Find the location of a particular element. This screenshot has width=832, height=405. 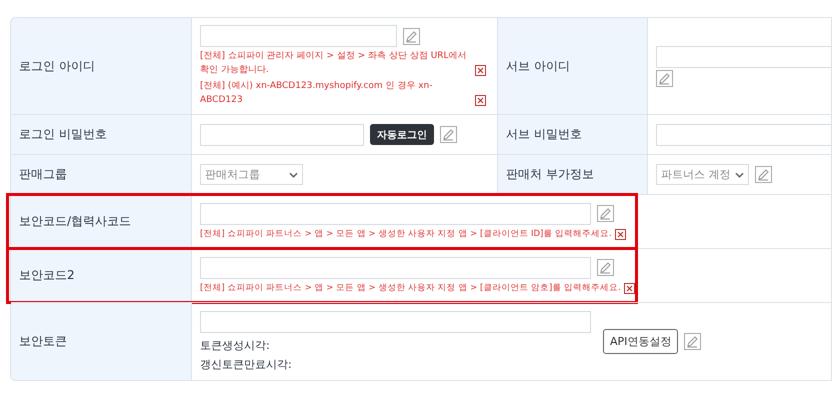

label-cell: 서브 아이디 is located at coordinates (573, 66).